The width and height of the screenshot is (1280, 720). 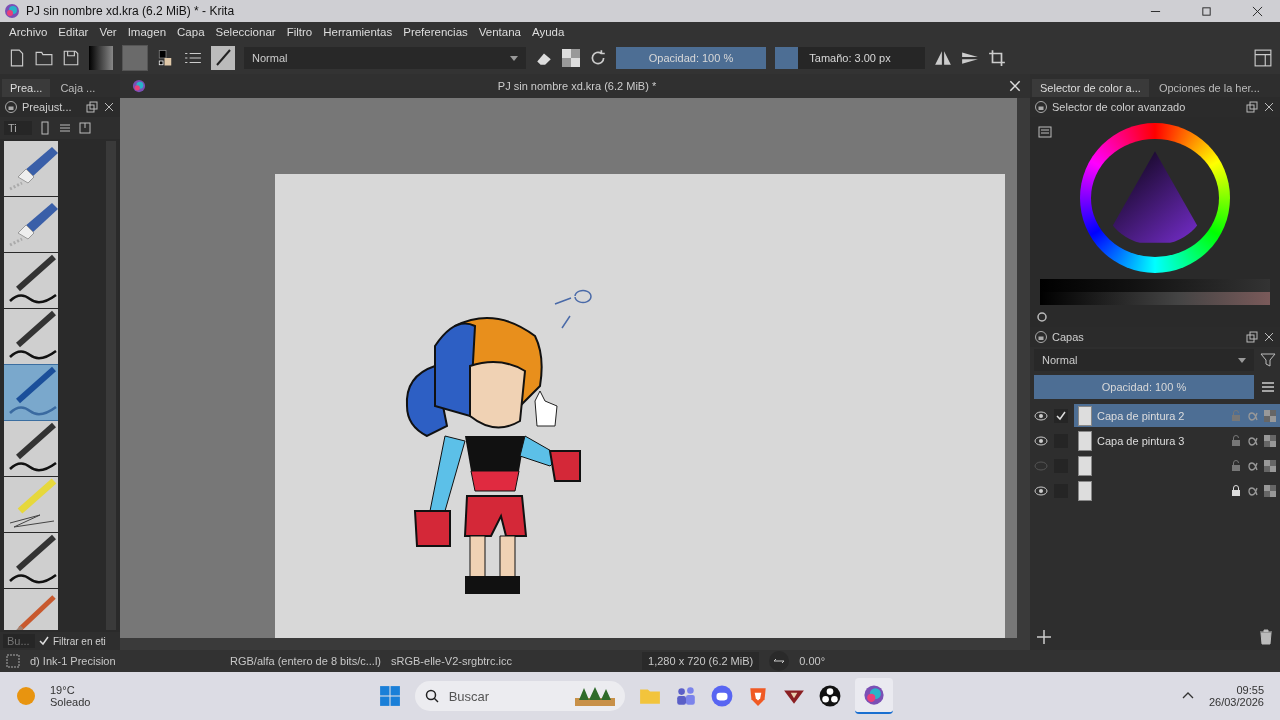 I want to click on menu-item: Ventana, so click(x=499, y=32).